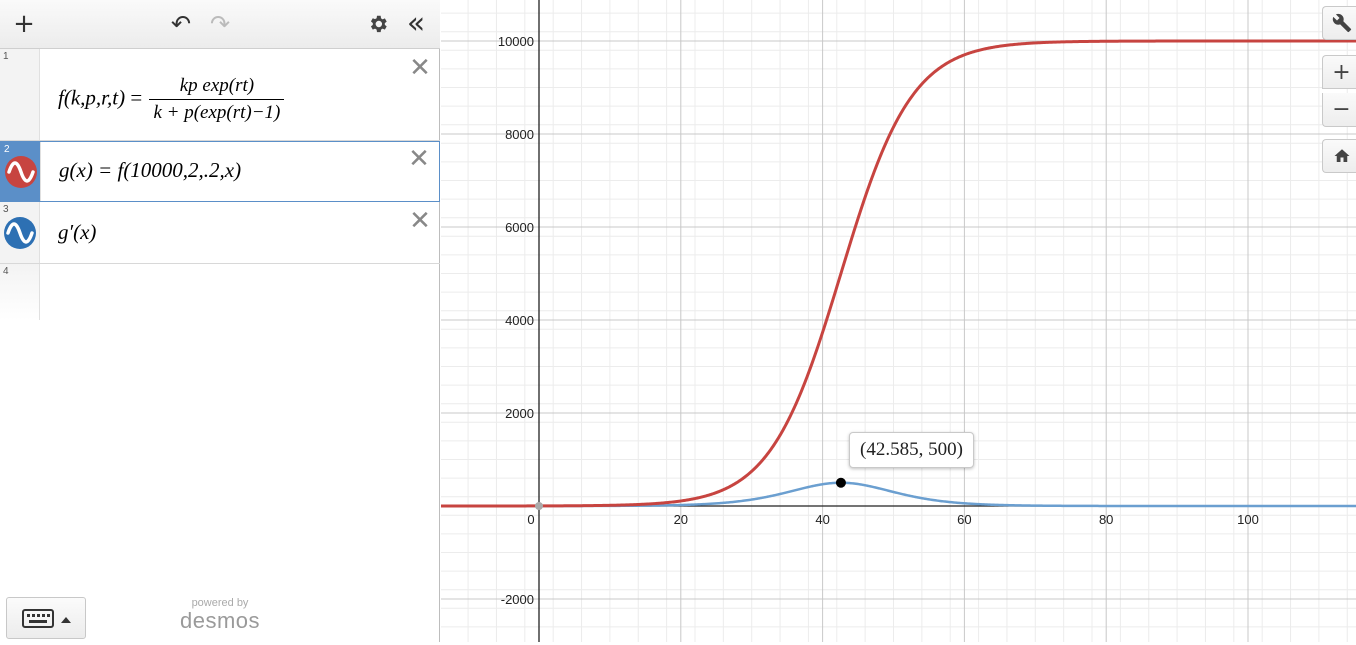  I want to click on equals-sign: =, so click(136, 97).